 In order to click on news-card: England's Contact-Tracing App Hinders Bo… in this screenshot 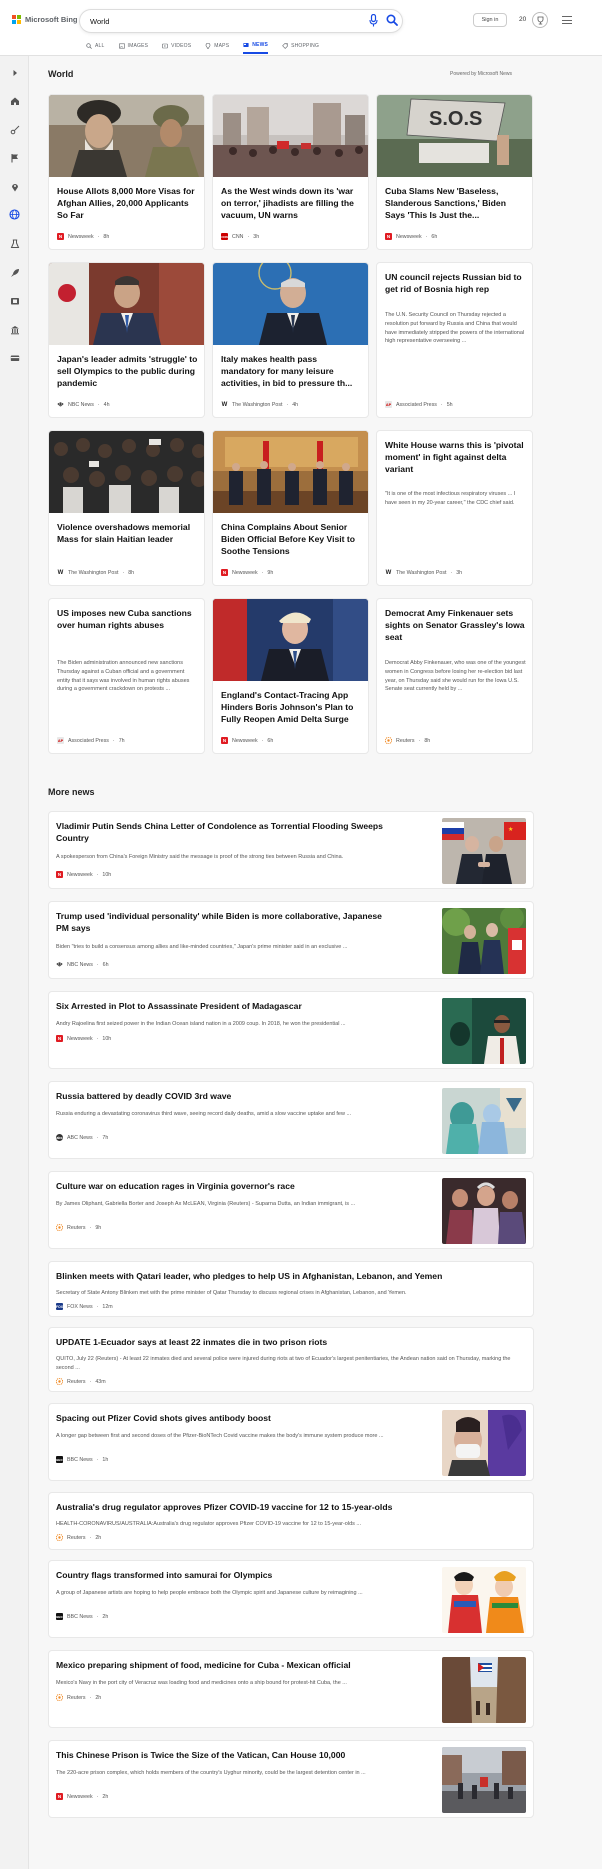, I will do `click(290, 676)`.